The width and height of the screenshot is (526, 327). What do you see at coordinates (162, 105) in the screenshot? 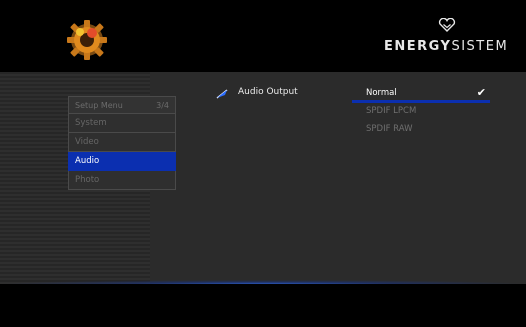
I see `menu-page-indicator: 3/4` at bounding box center [162, 105].